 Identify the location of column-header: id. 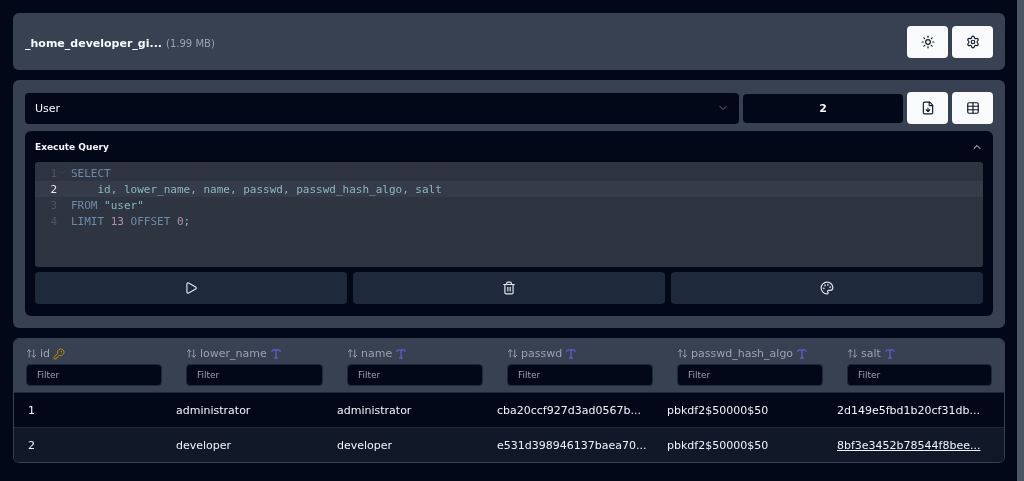
(45, 353).